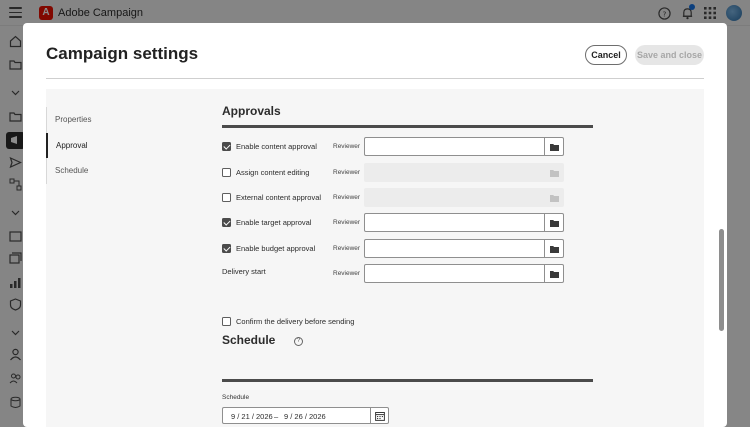 This screenshot has width=750, height=427. What do you see at coordinates (454, 197) in the screenshot?
I see `external-approval-reviewer-input` at bounding box center [454, 197].